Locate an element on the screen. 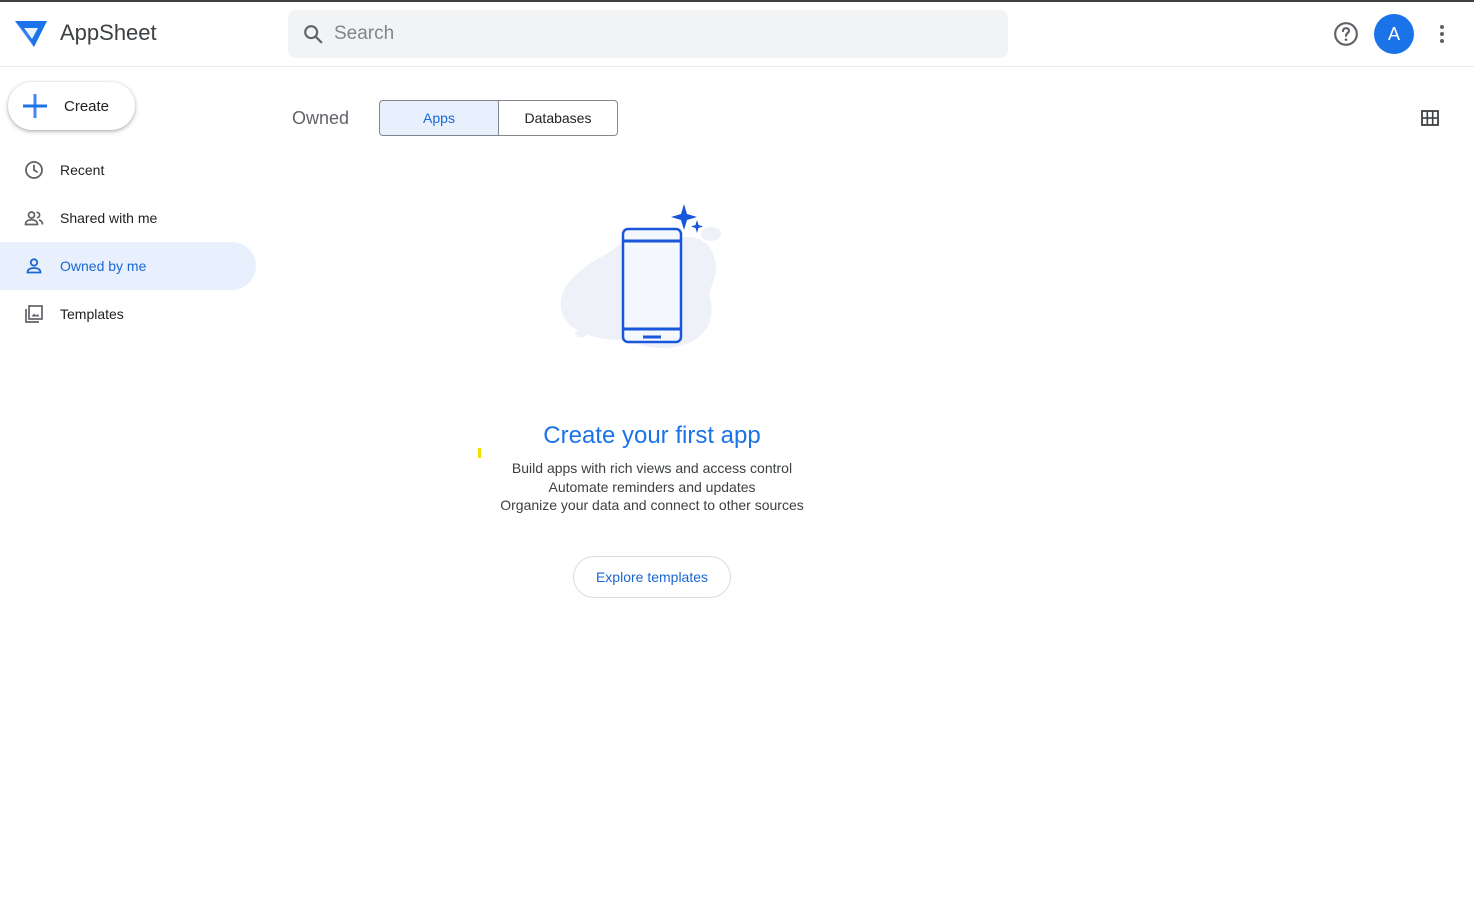  app-name: AppSheet is located at coordinates (108, 32).